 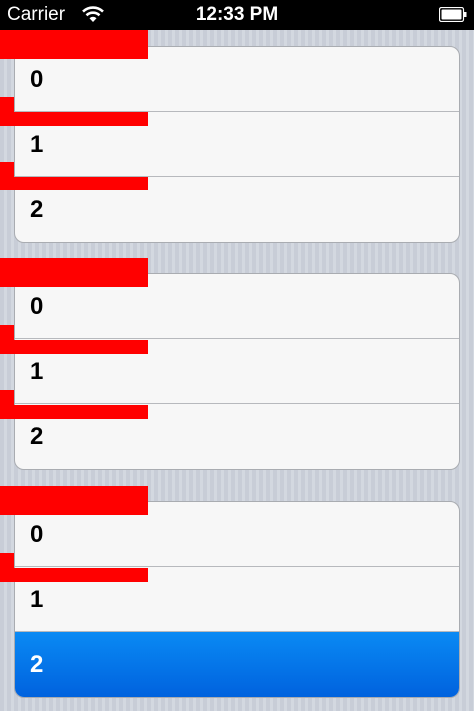 I want to click on battery-icon, so click(x=453, y=14).